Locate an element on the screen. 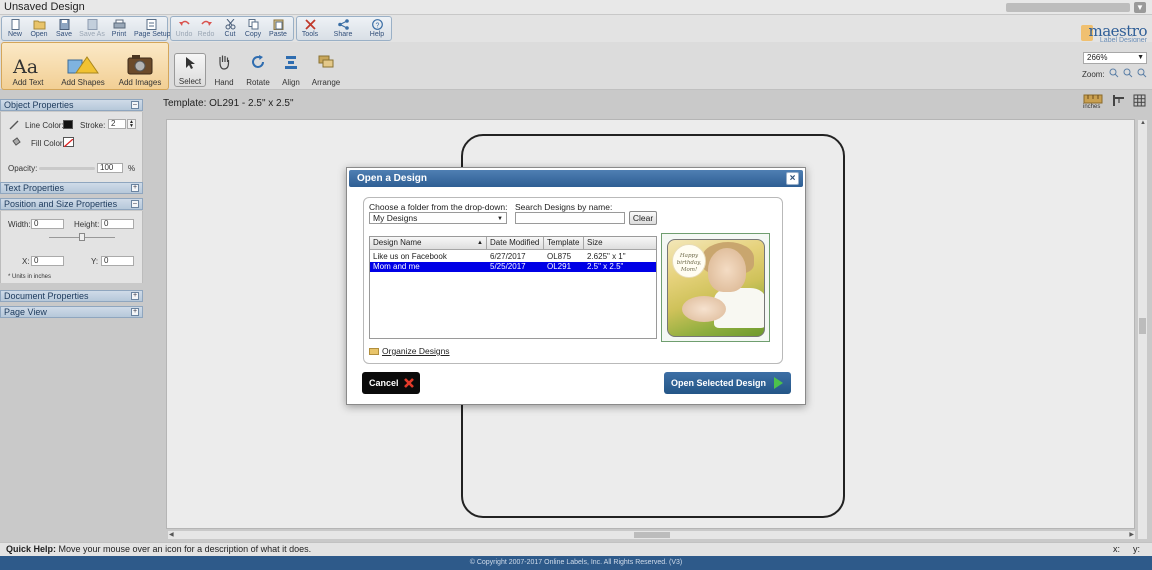  no-fill-icon is located at coordinates (68, 143).